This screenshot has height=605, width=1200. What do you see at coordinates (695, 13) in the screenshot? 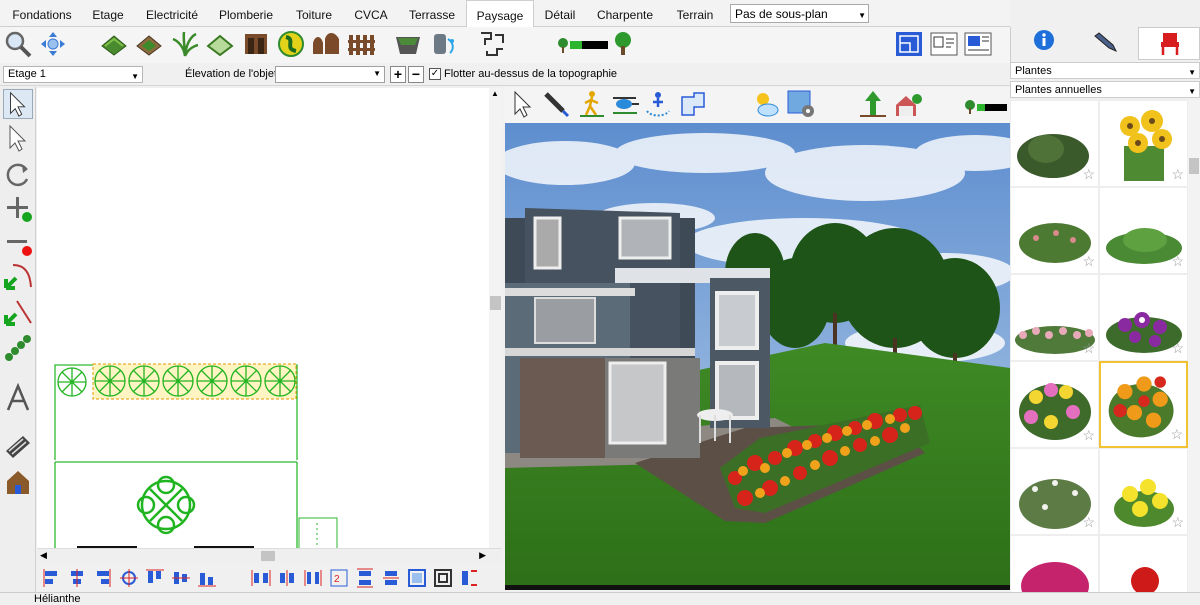
I see `tab-terrain: Terrain` at bounding box center [695, 13].